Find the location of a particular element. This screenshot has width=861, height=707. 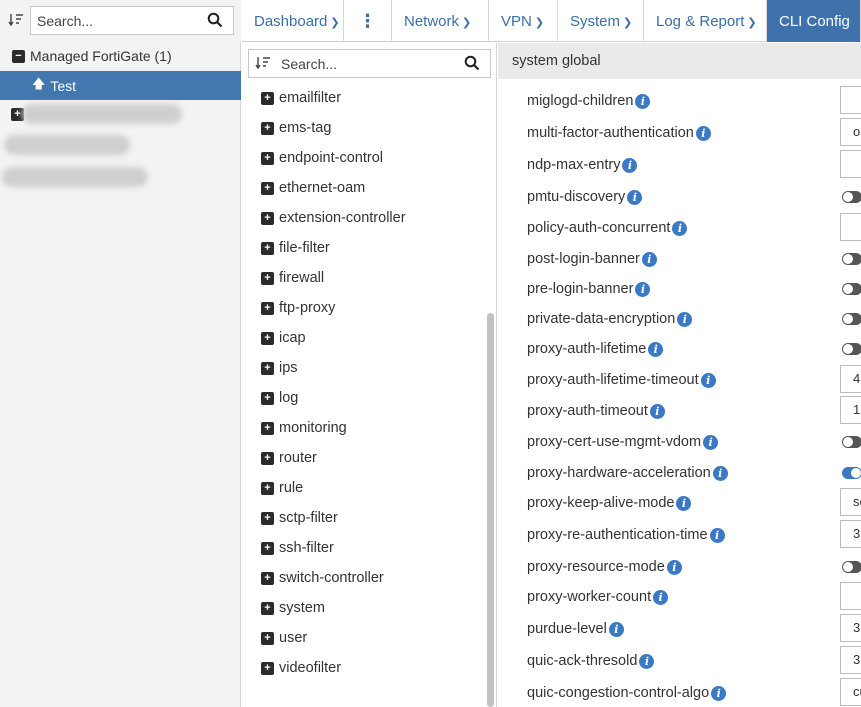

command-item-ems-tag: + ems-tag is located at coordinates (364, 128).